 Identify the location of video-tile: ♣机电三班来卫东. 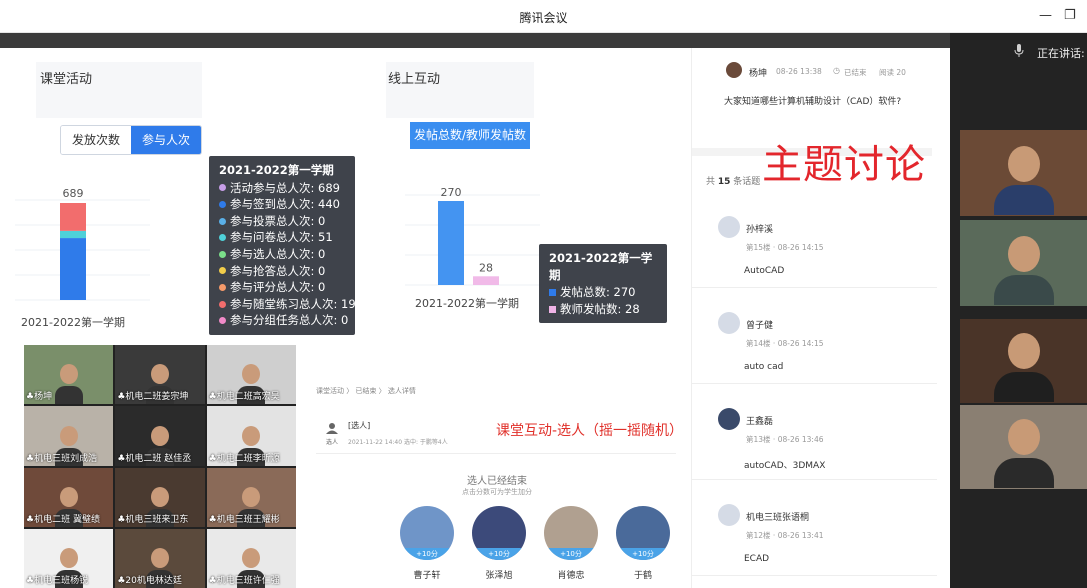
(160, 497).